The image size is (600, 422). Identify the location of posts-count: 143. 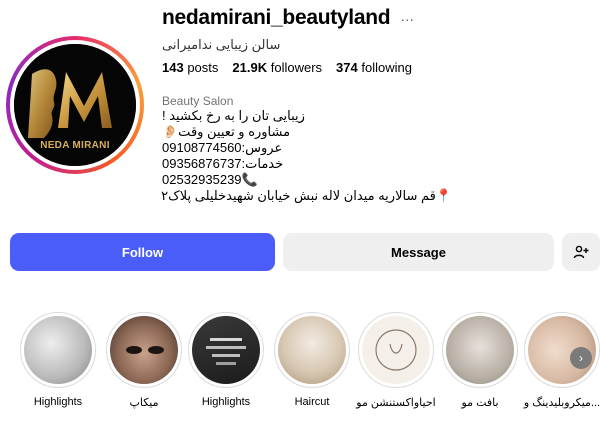
(173, 67).